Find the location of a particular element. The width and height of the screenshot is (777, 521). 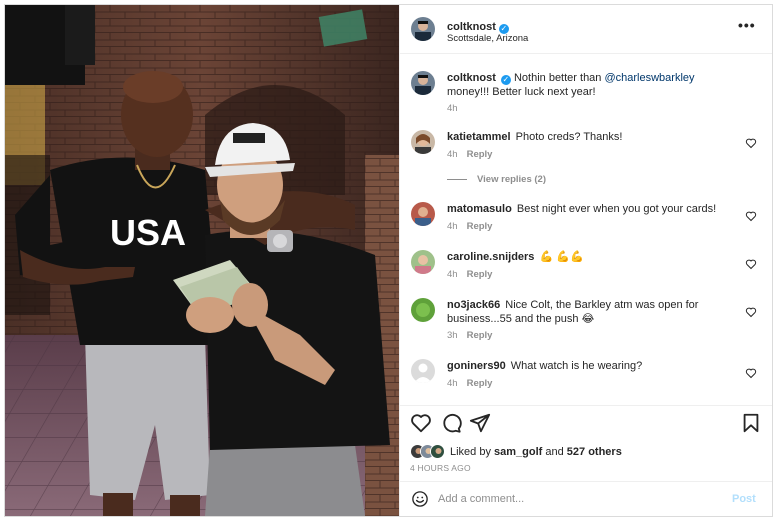

comment-time: 3h is located at coordinates (452, 335).